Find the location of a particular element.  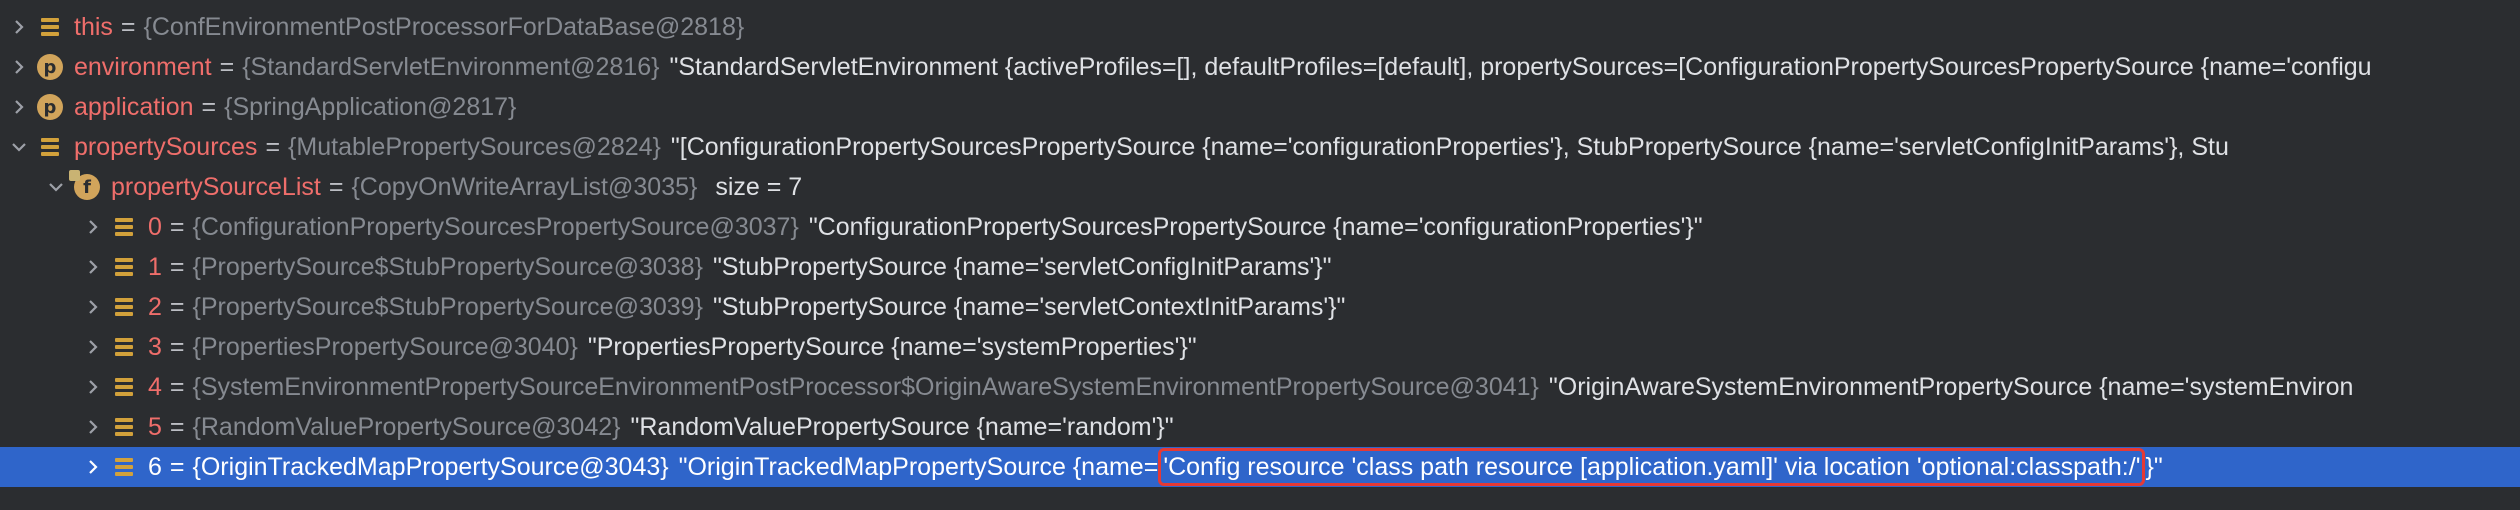

variable-reference: {MutablePropertySources@2824} is located at coordinates (474, 146).